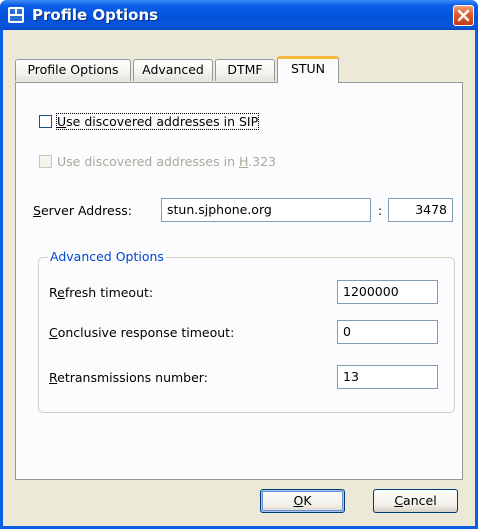 Image resolution: width=478 pixels, height=529 pixels. Describe the element at coordinates (415, 501) in the screenshot. I see `cancel-button: Cancel` at that location.